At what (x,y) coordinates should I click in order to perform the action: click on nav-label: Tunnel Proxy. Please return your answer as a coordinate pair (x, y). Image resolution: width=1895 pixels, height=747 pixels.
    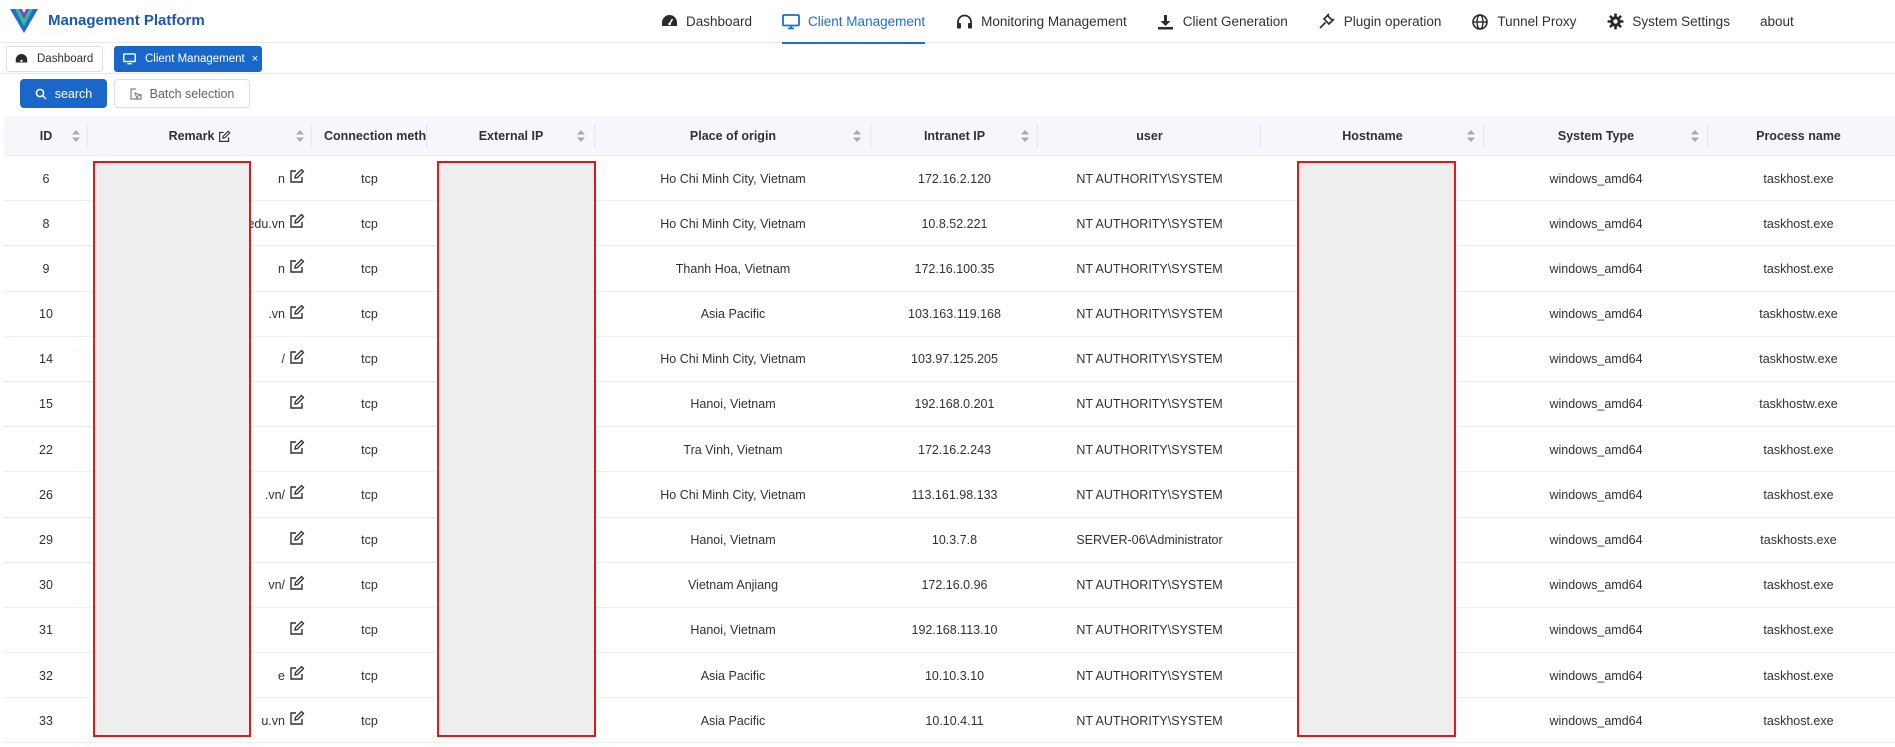
    Looking at the image, I should click on (1537, 21).